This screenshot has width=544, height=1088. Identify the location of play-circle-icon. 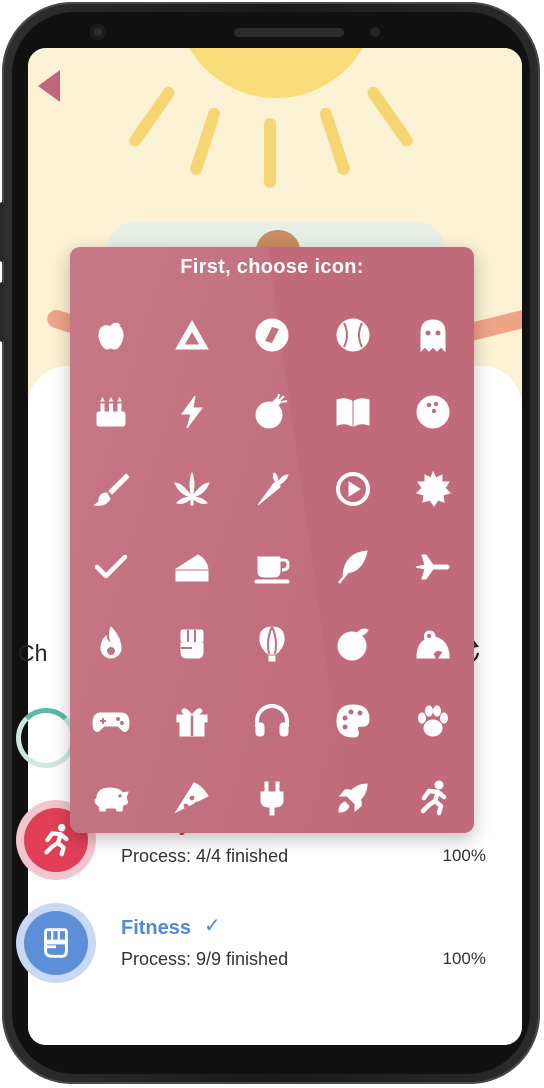
(353, 489).